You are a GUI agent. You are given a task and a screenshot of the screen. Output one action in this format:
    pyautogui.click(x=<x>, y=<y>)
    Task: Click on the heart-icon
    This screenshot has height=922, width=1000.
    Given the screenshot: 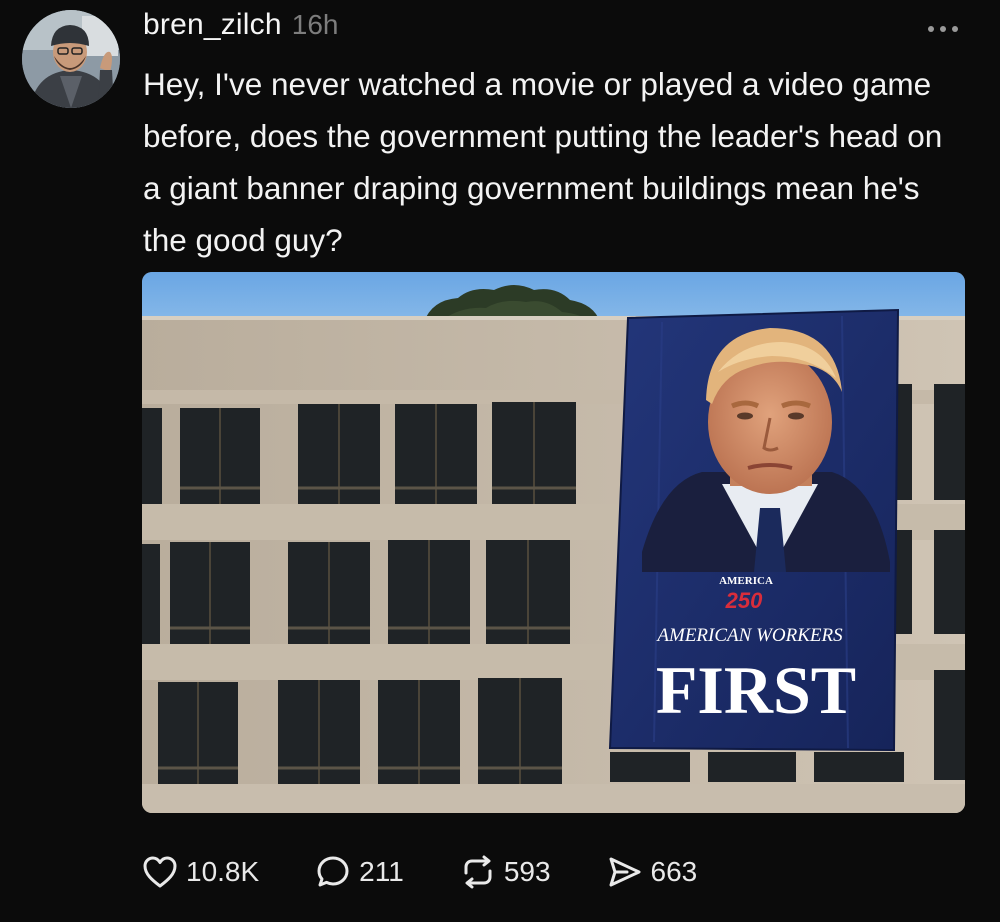 What is the action you would take?
    pyautogui.click(x=160, y=872)
    